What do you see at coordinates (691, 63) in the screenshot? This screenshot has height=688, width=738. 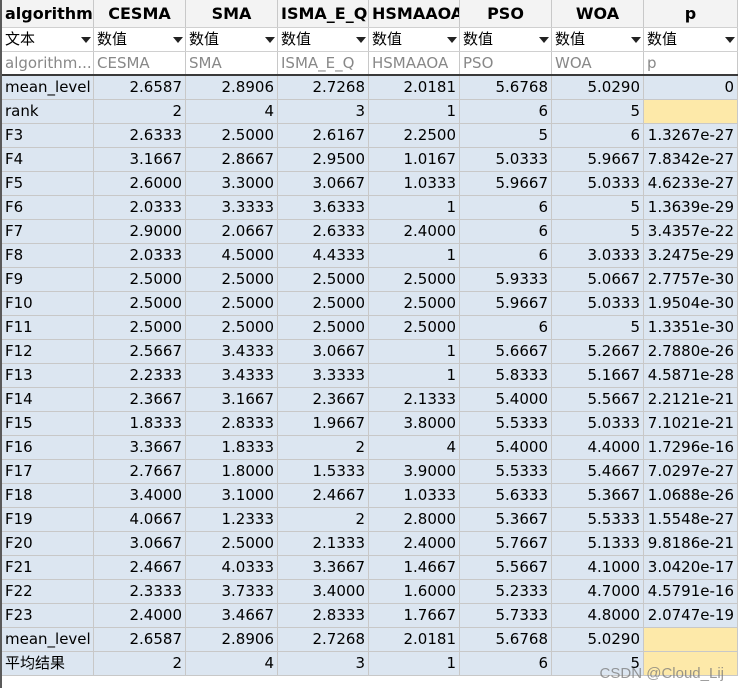 I see `column-filter-input: p` at bounding box center [691, 63].